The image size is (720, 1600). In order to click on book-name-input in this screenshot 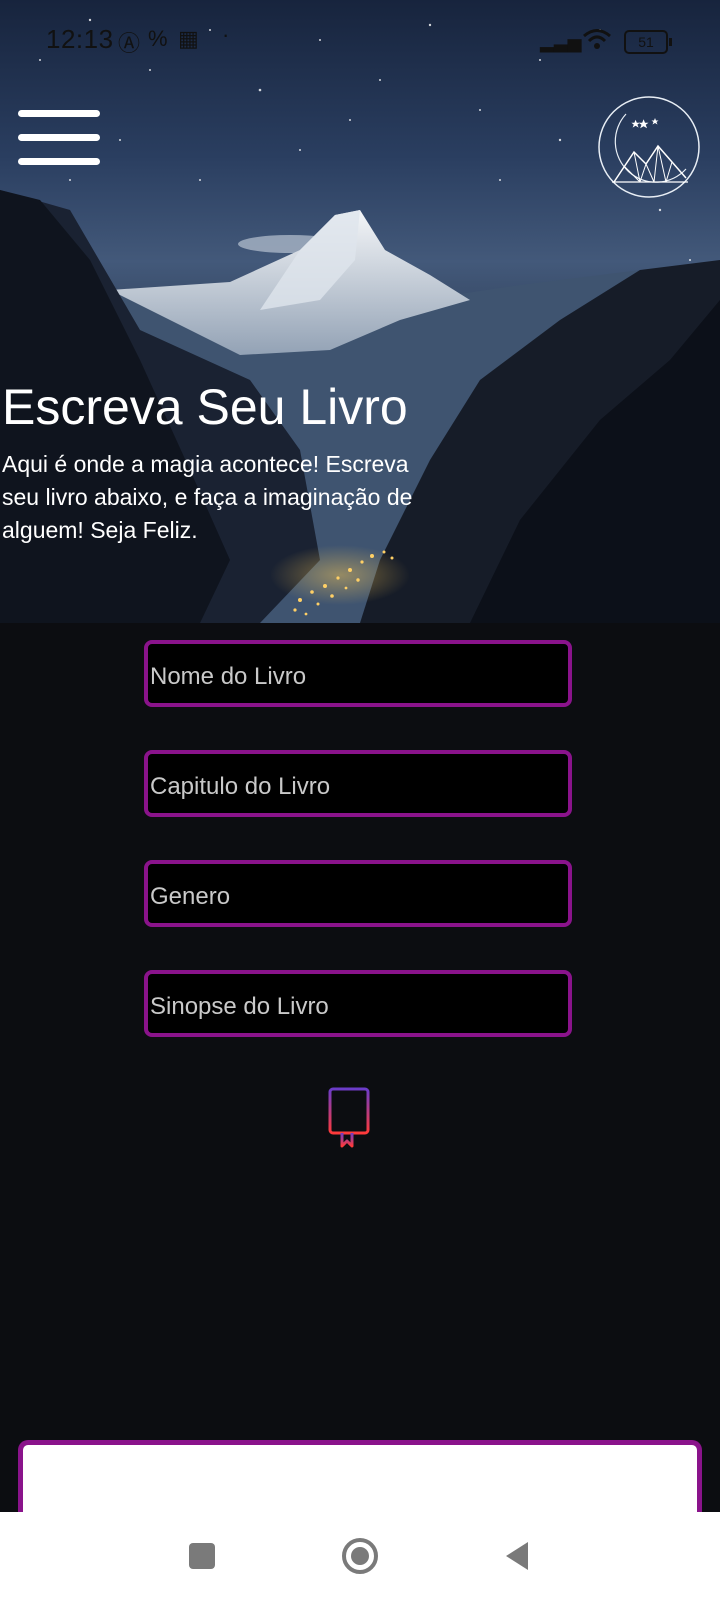, I will do `click(358, 673)`.